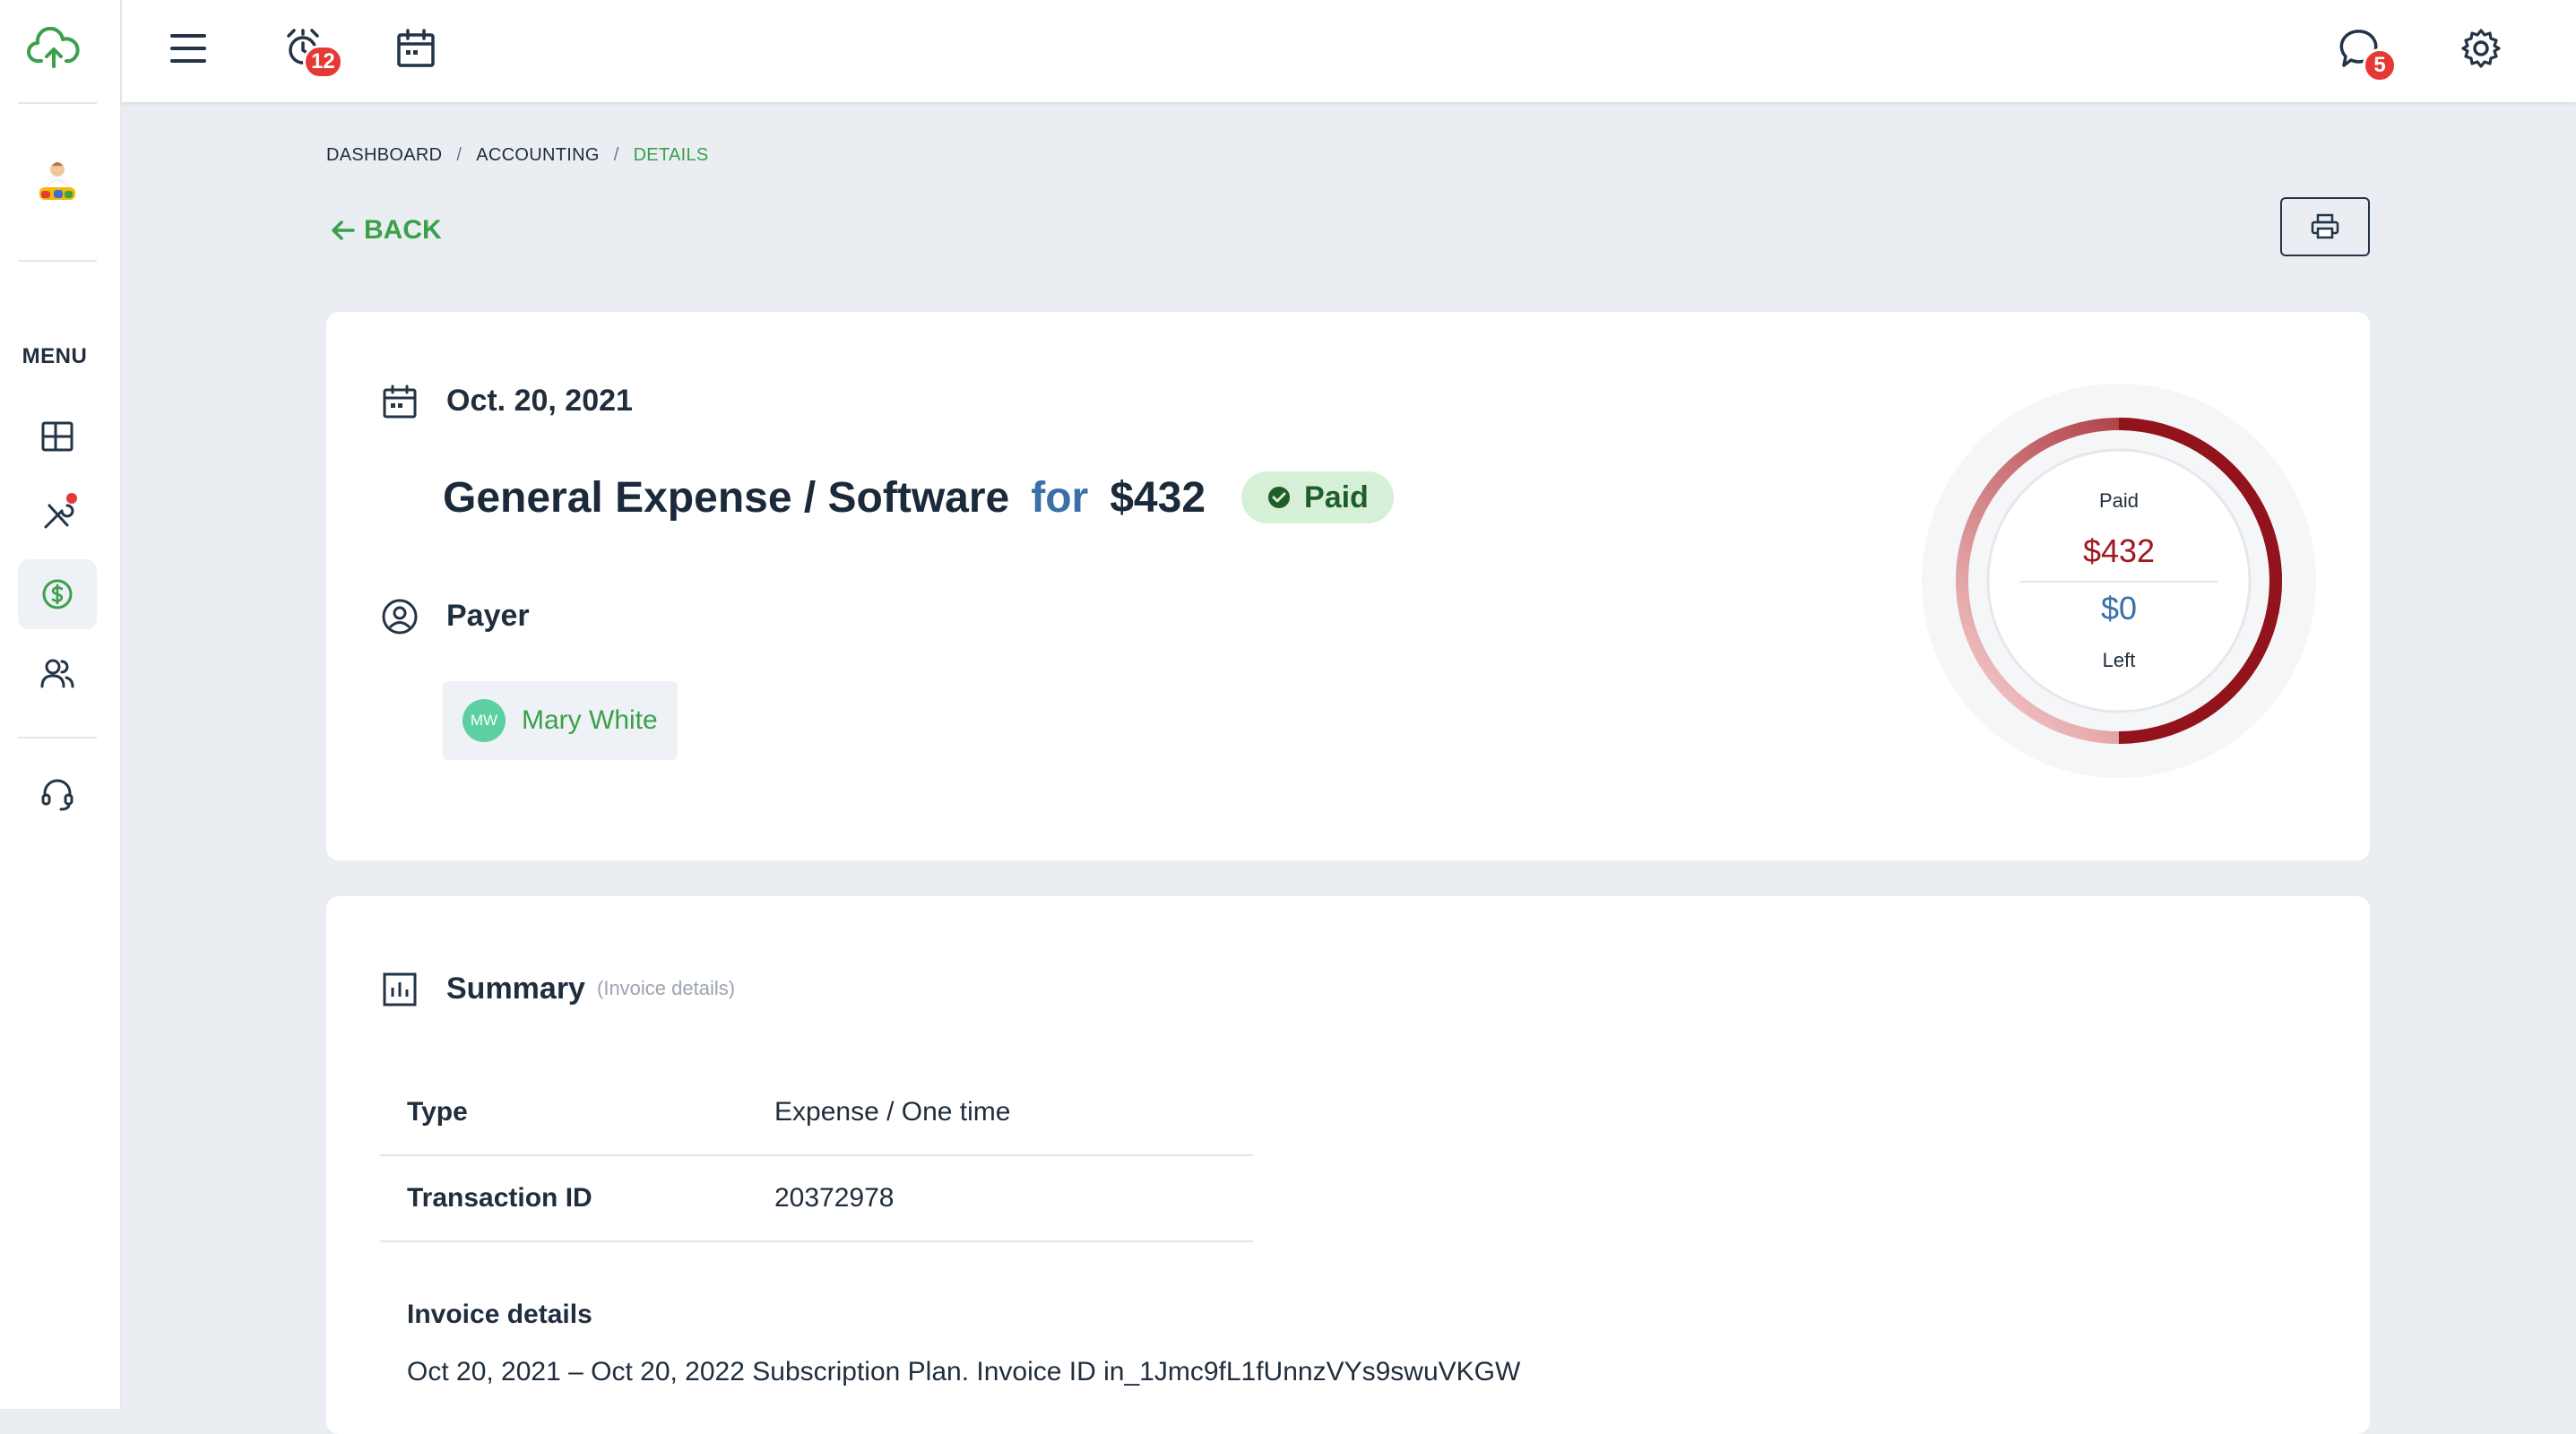 The width and height of the screenshot is (2576, 1434). What do you see at coordinates (539, 401) in the screenshot?
I see `transaction-date: Oct. 20, 2021` at bounding box center [539, 401].